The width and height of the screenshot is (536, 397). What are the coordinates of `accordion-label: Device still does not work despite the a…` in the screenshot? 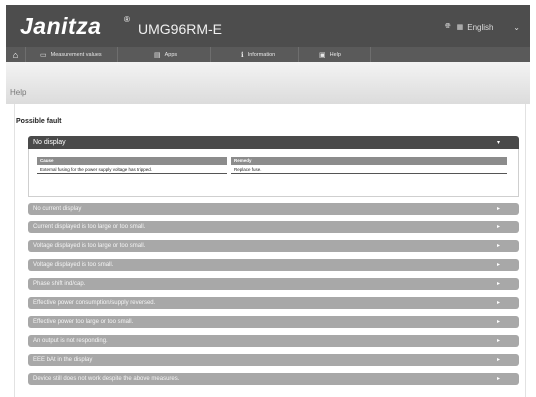 It's located at (106, 379).